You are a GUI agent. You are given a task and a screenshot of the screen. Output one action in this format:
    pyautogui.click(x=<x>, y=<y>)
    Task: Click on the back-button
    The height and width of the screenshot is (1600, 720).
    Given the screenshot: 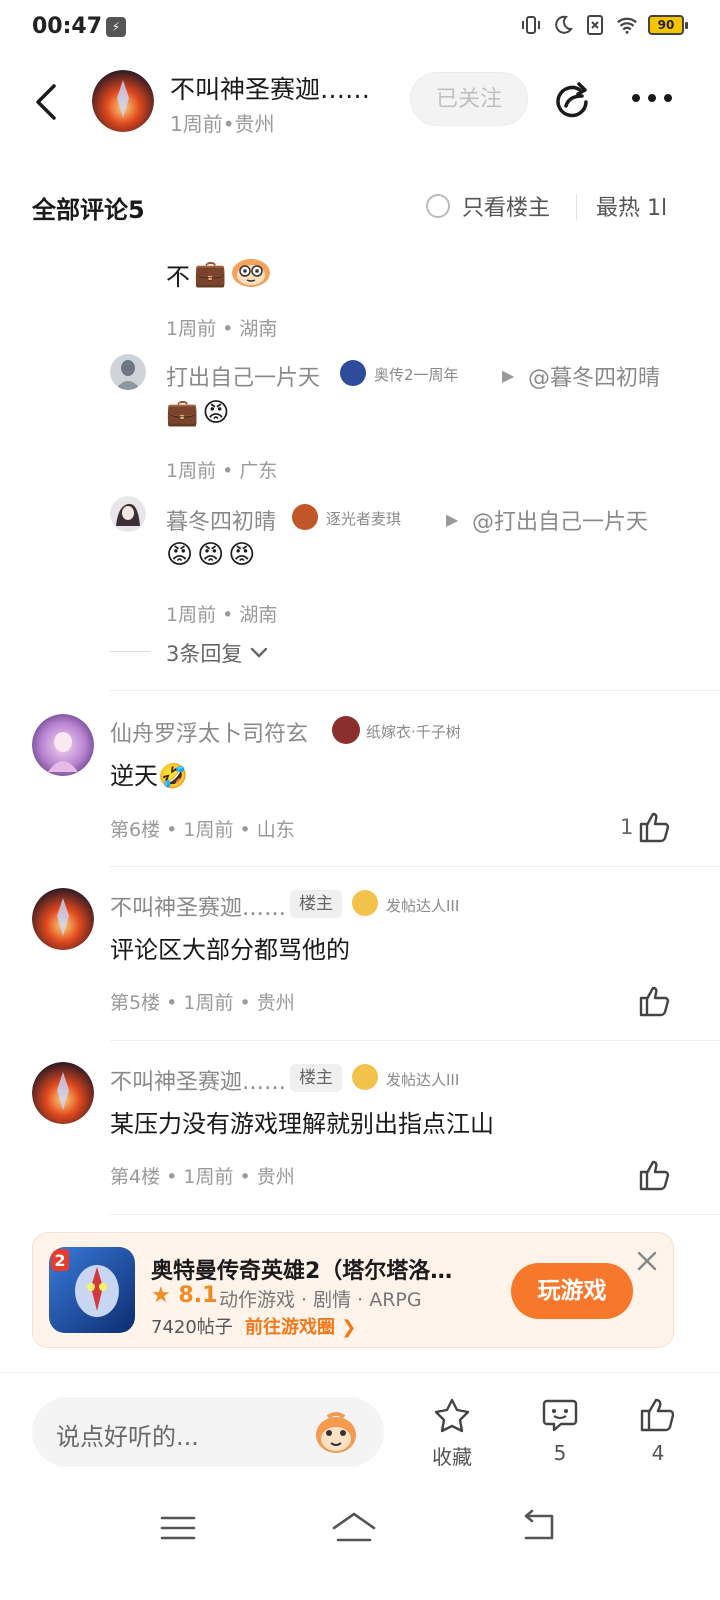 What is the action you would take?
    pyautogui.click(x=48, y=102)
    